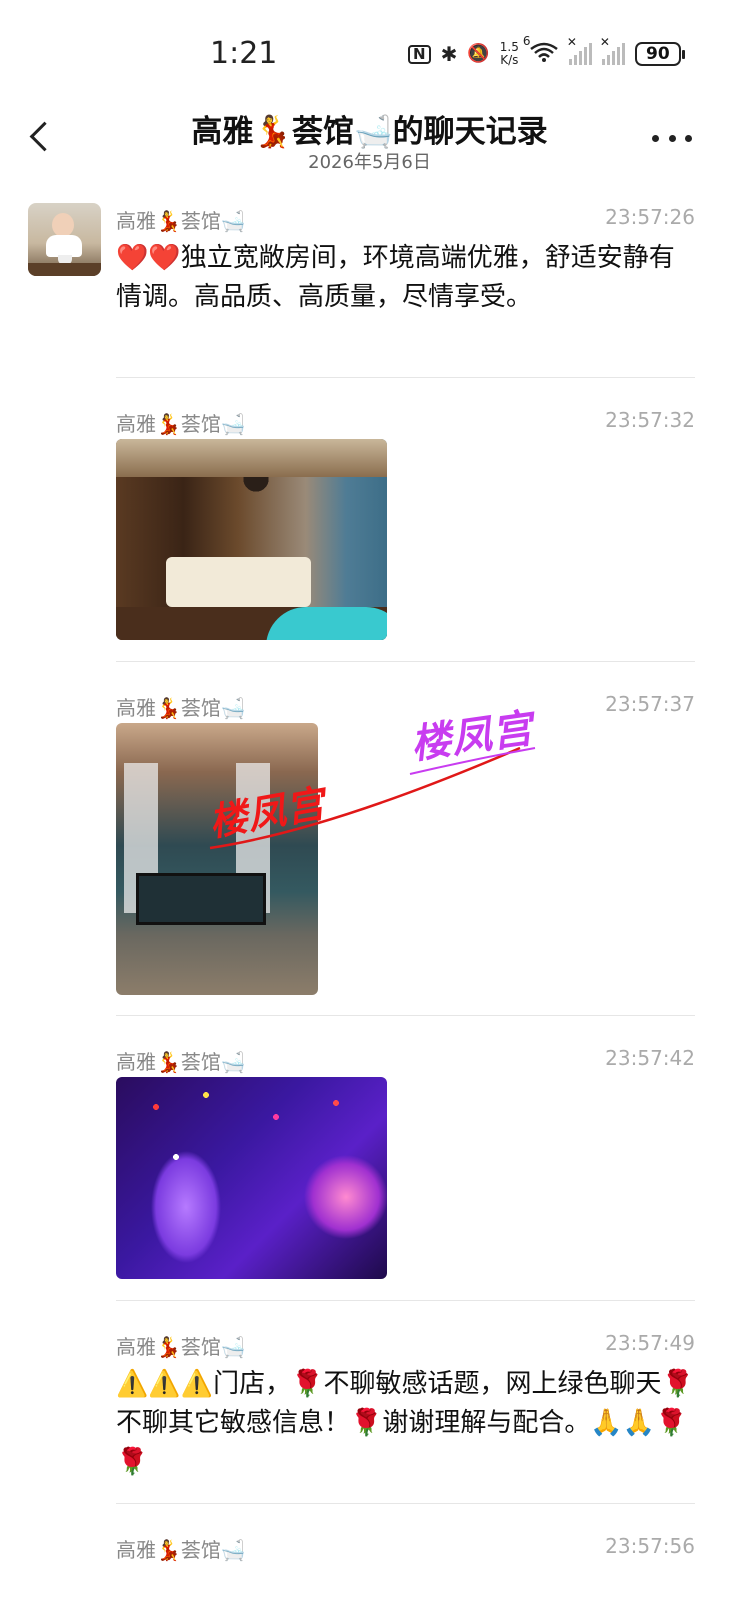 The width and height of the screenshot is (739, 1600). I want to click on disco-light-room-photo, so click(251, 1178).